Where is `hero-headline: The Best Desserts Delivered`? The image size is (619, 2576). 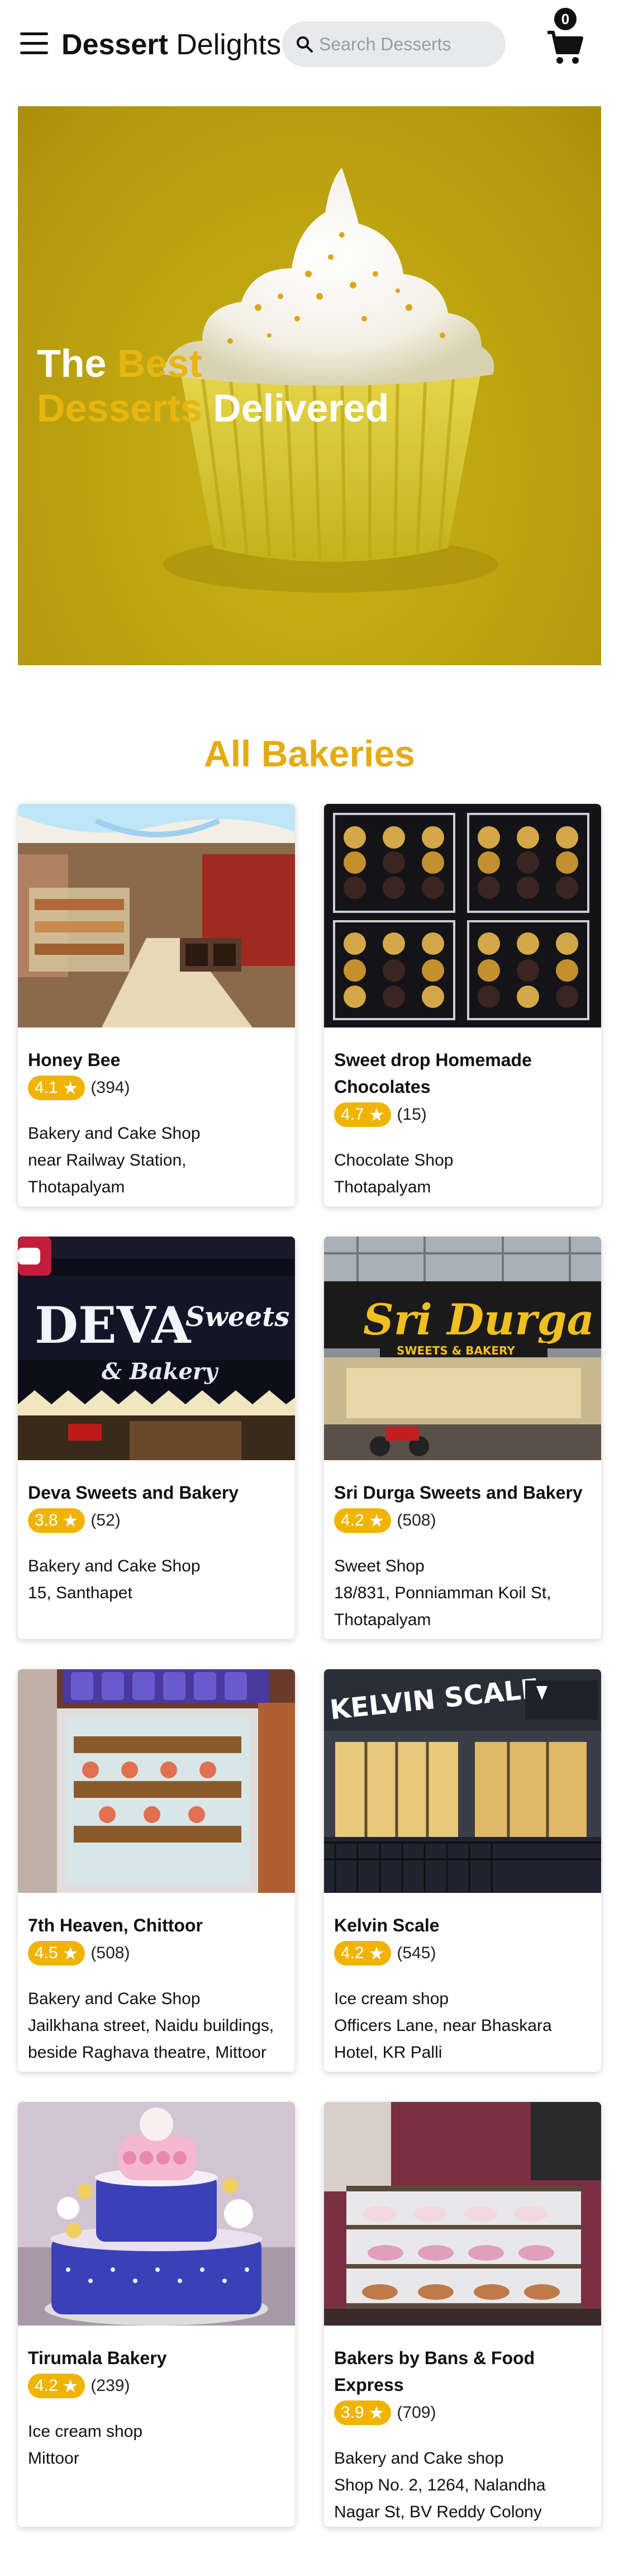 hero-headline: The Best Desserts Delivered is located at coordinates (213, 385).